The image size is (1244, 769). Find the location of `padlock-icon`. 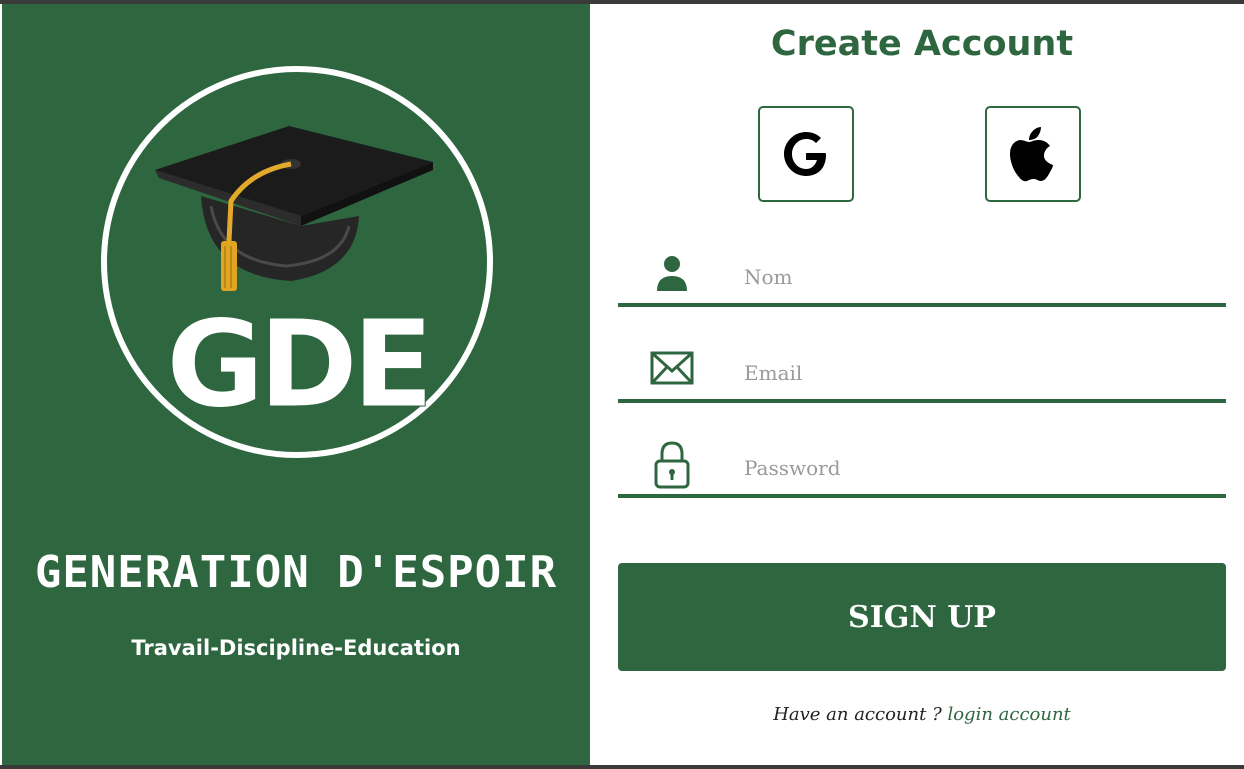

padlock-icon is located at coordinates (672, 465).